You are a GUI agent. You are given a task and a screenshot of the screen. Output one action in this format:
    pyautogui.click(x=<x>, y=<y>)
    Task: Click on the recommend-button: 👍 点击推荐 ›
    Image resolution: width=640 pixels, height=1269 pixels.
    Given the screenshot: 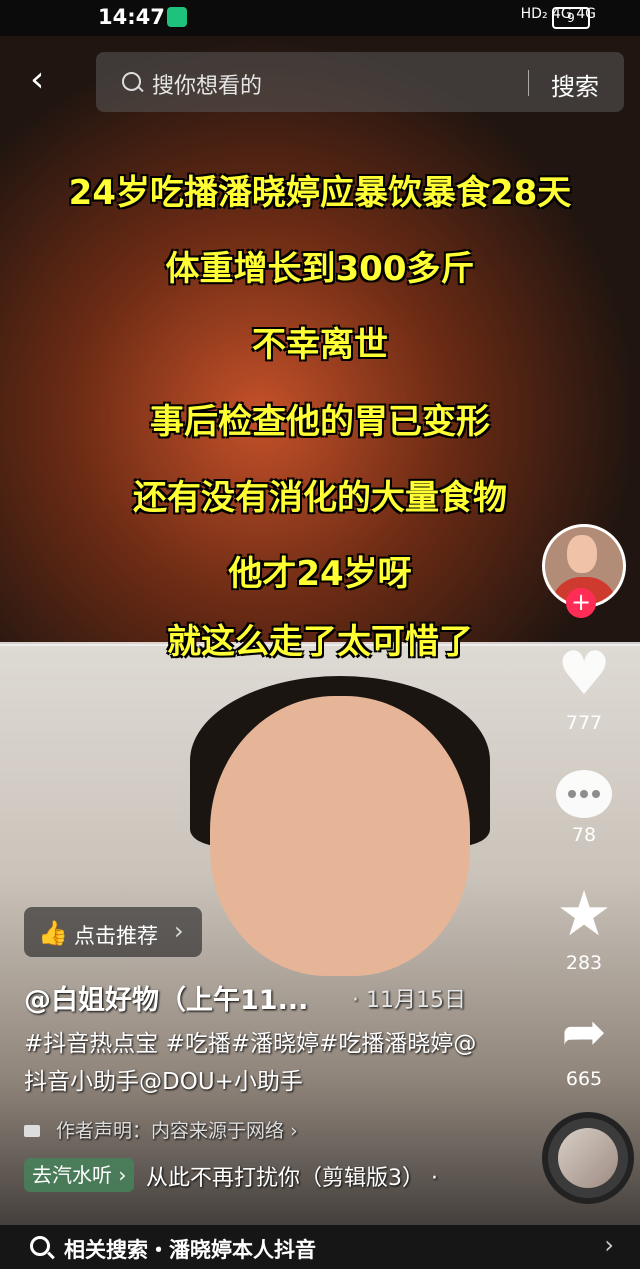 What is the action you would take?
    pyautogui.click(x=113, y=932)
    